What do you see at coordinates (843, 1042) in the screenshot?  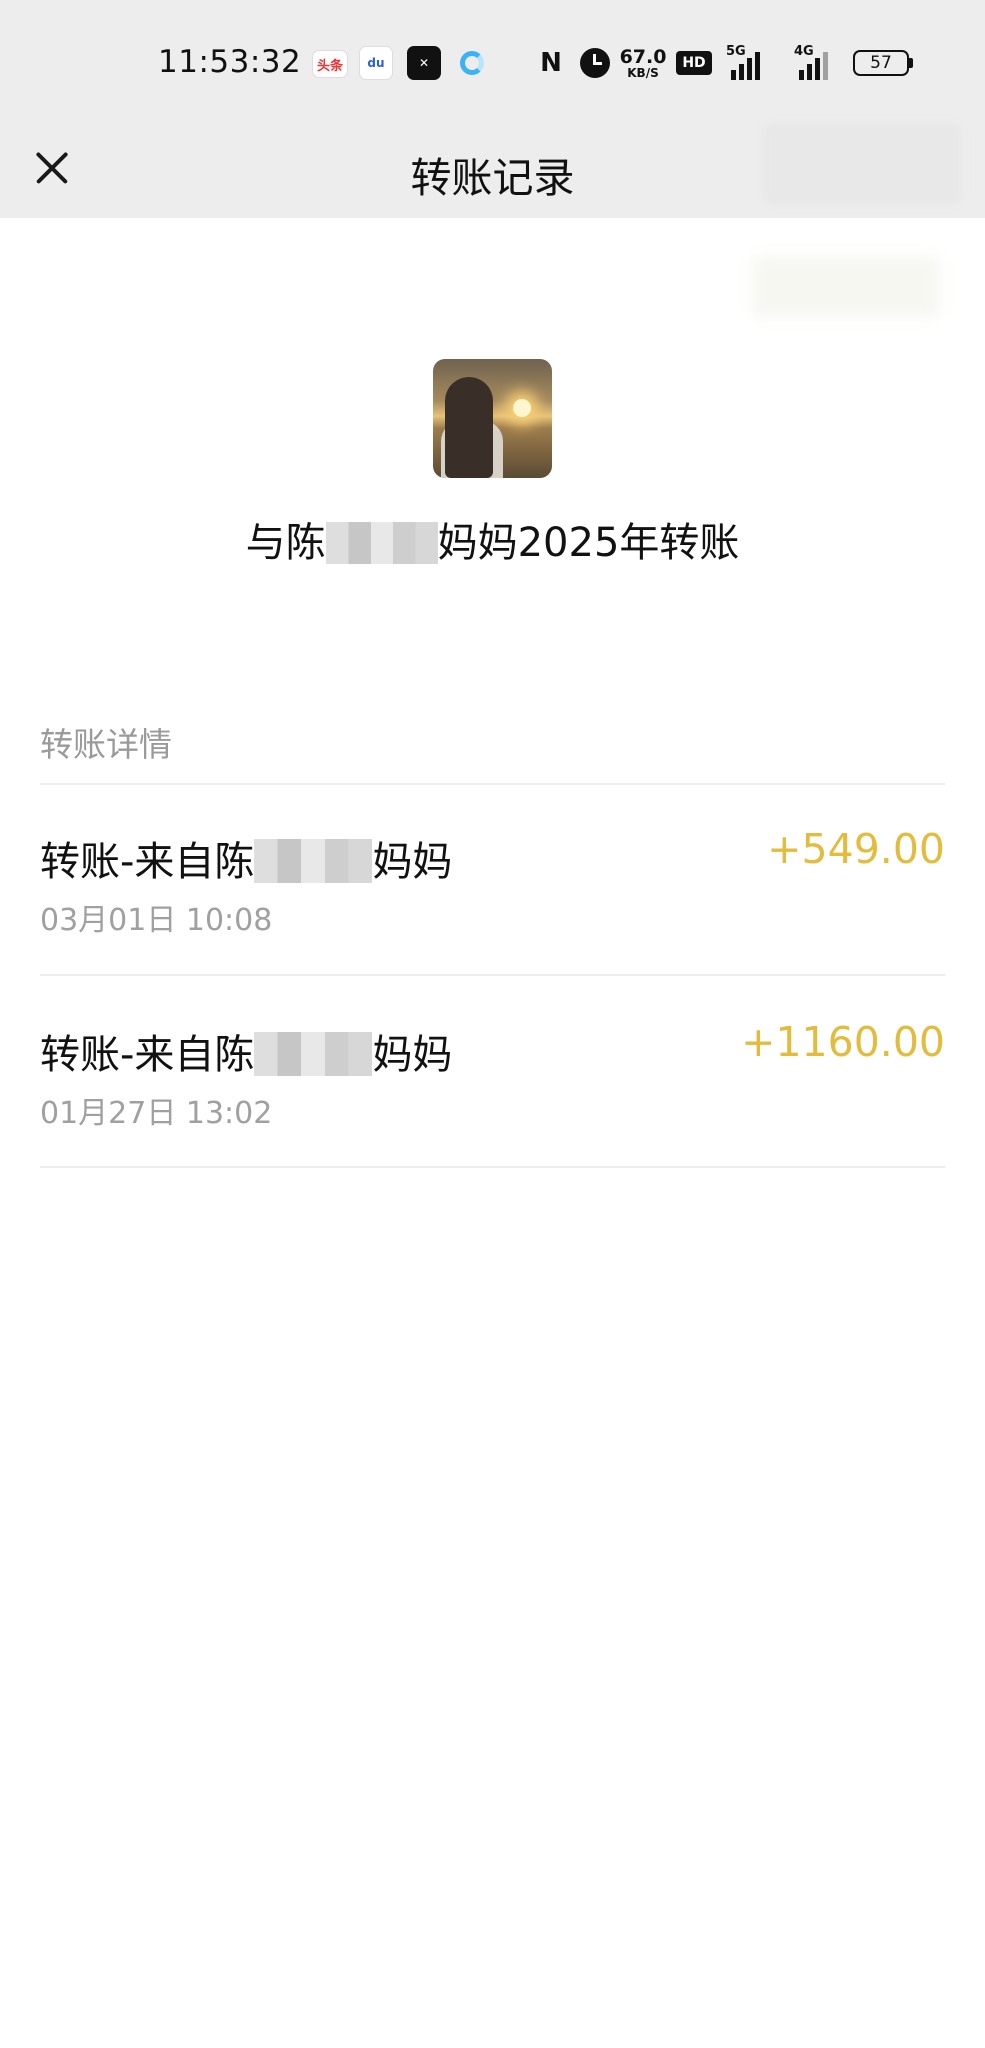 I see `transfer-amount: +1160.00` at bounding box center [843, 1042].